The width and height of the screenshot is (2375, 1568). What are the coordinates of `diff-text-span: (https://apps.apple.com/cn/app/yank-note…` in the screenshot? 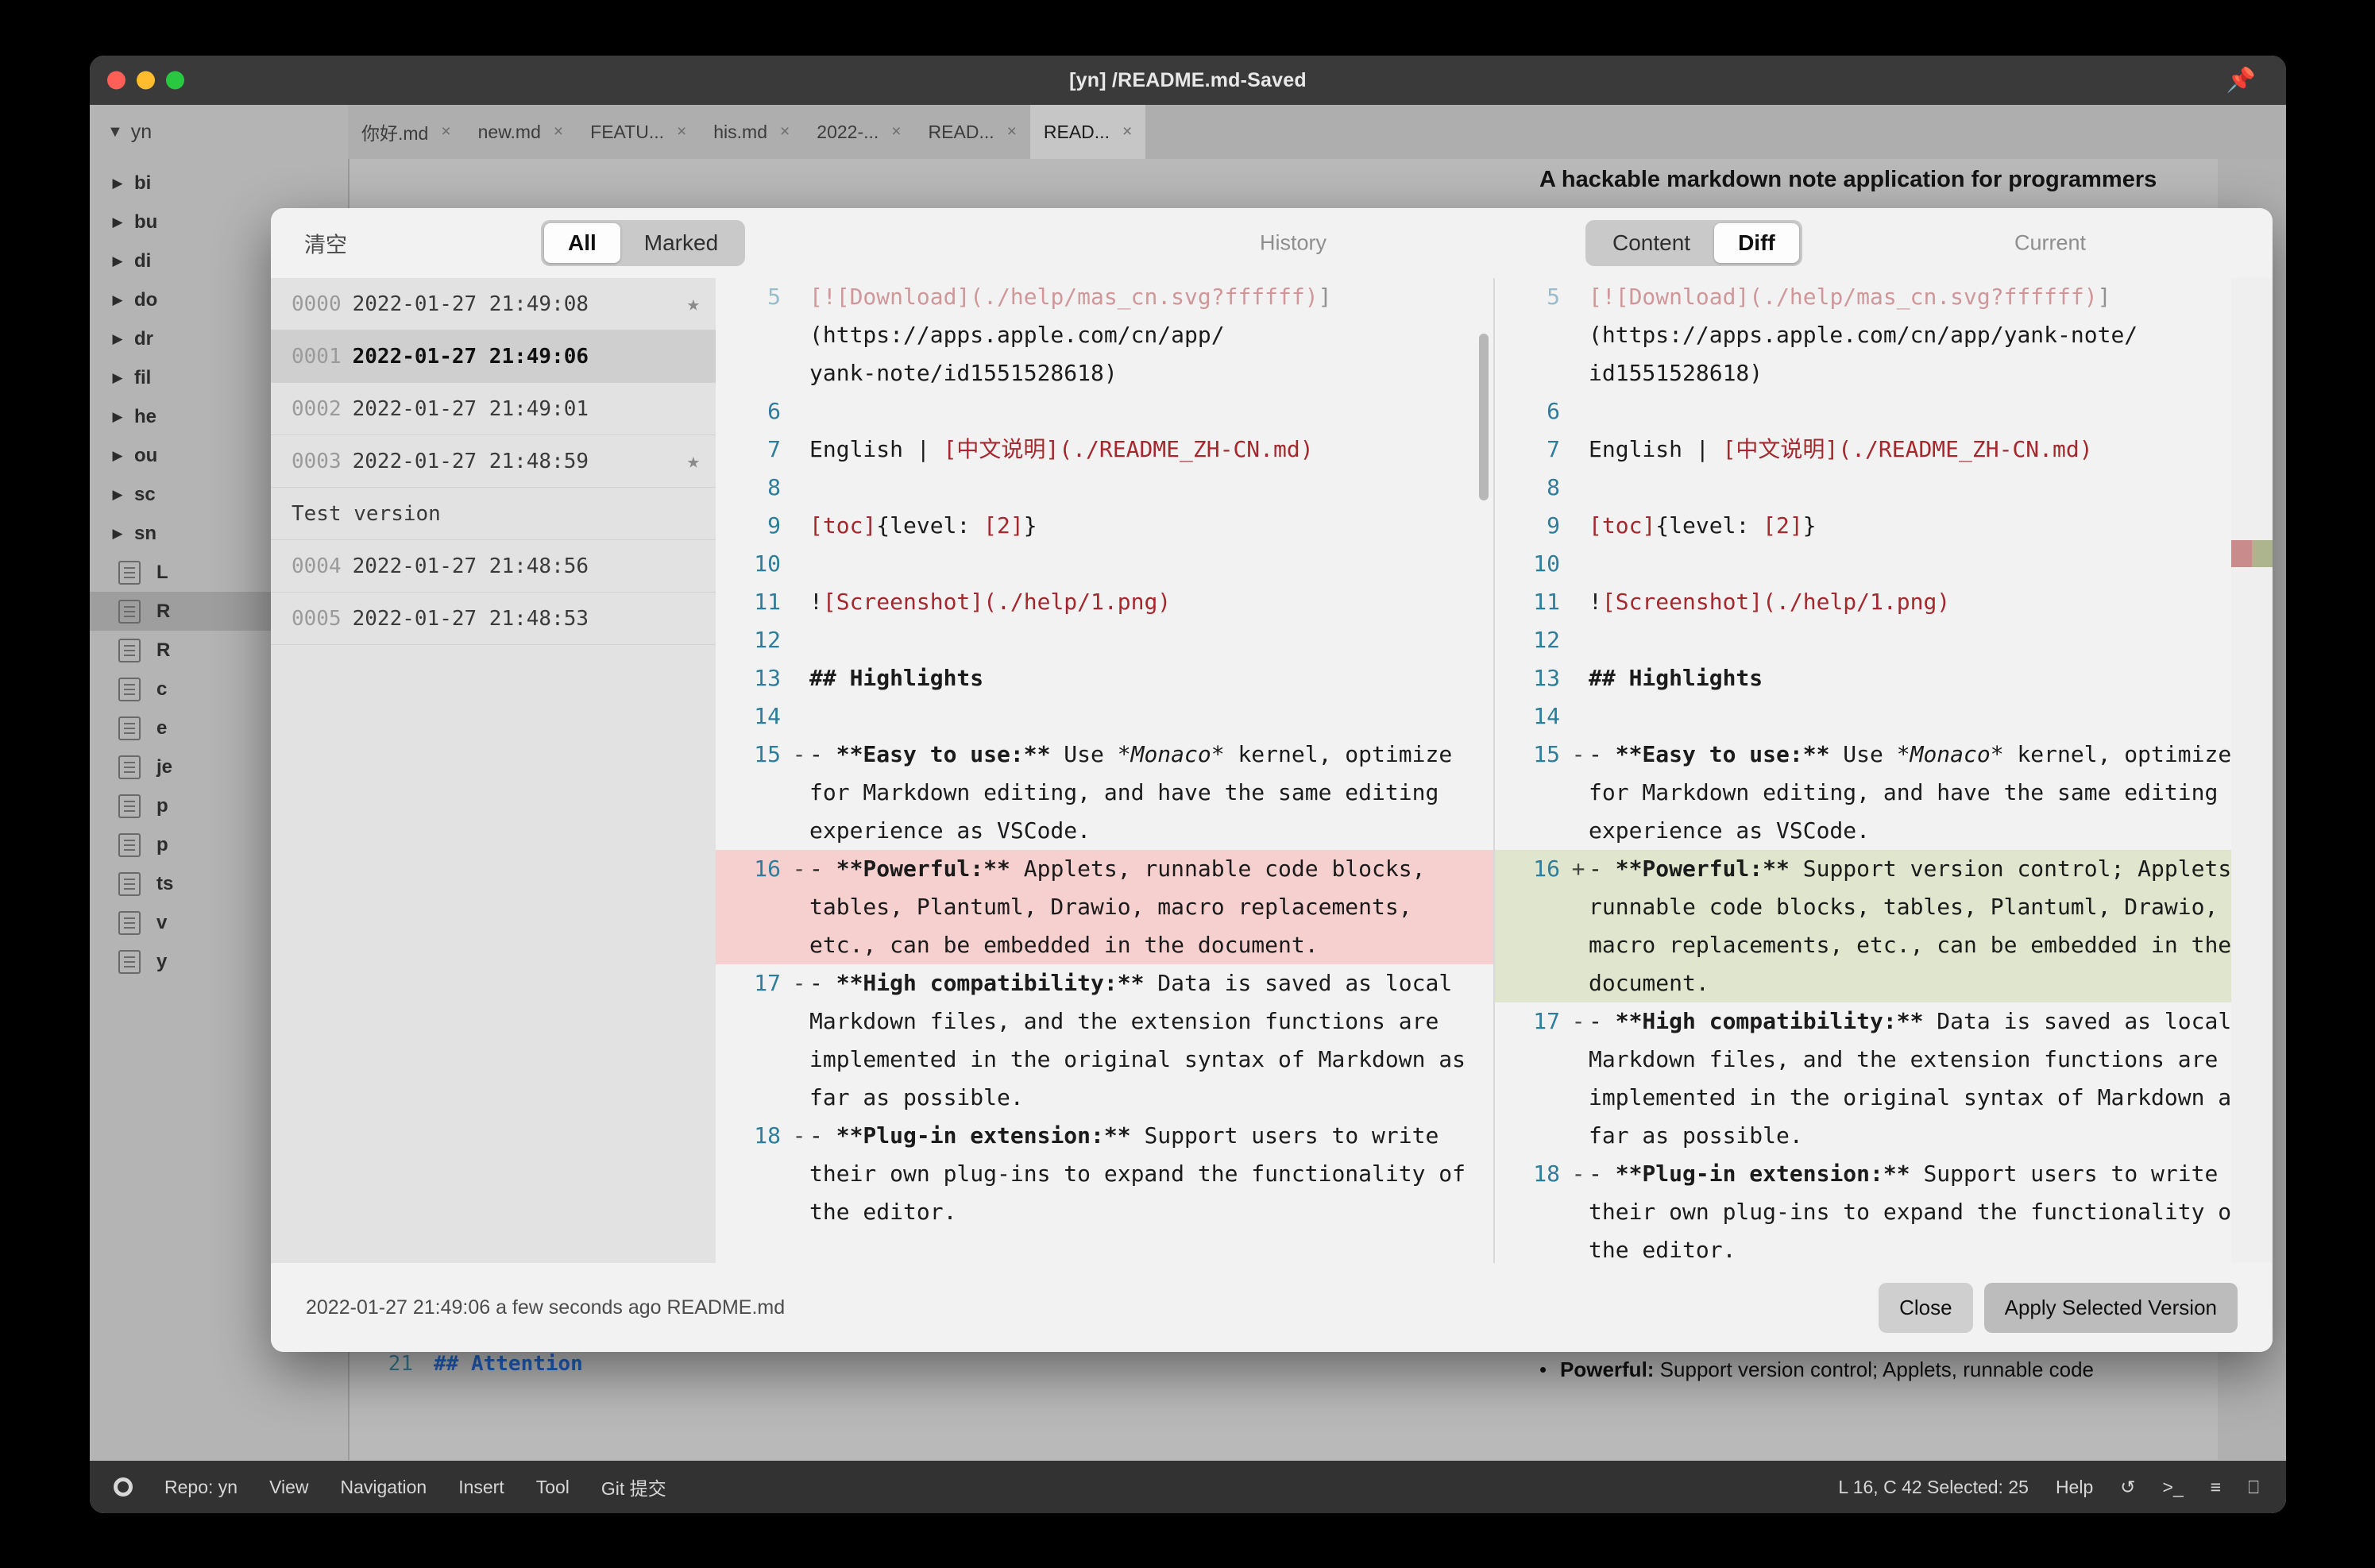 It's located at (1863, 335).